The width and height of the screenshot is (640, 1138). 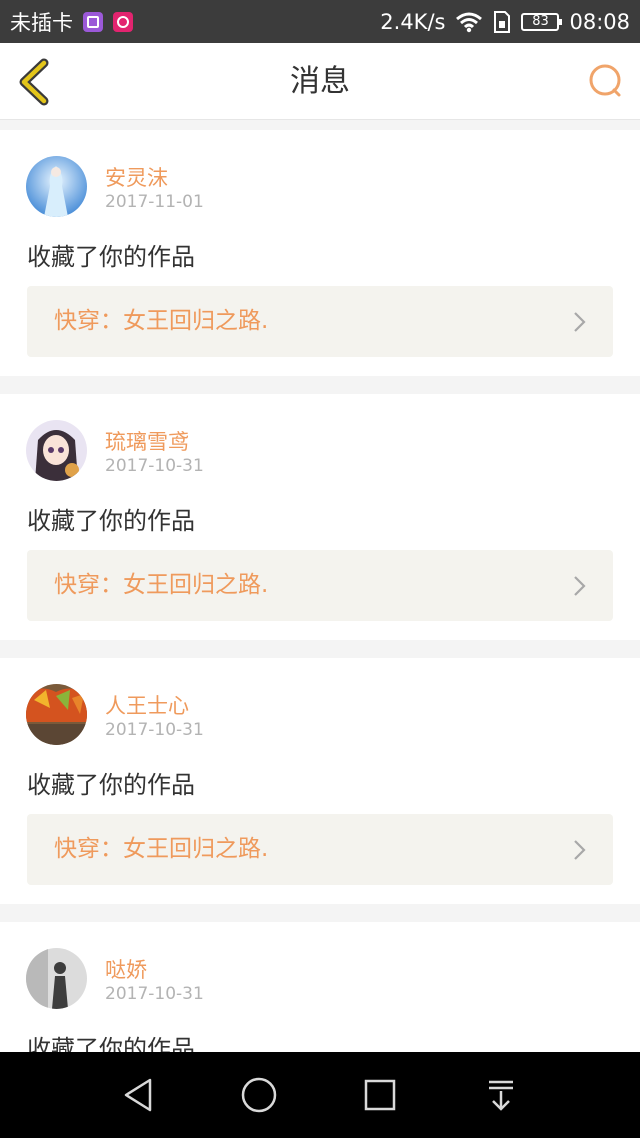 I want to click on nav-recents-button, so click(x=380, y=1095).